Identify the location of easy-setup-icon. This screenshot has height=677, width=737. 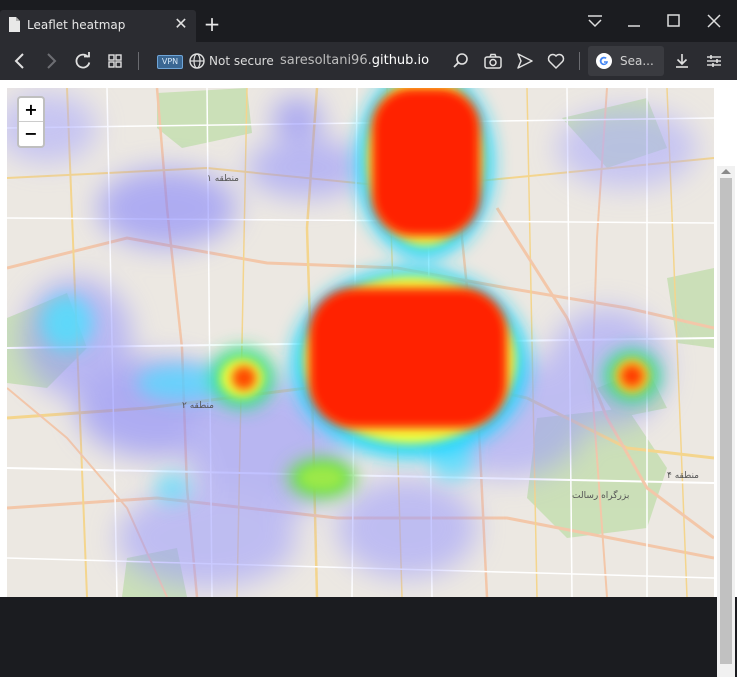
(714, 61).